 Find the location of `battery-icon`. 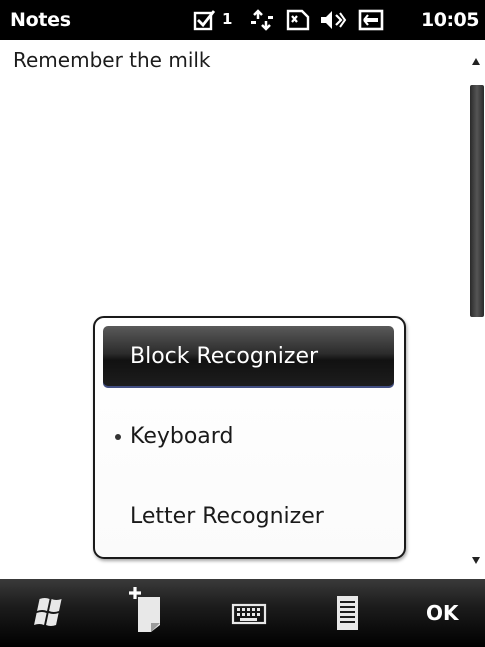

battery-icon is located at coordinates (371, 20).